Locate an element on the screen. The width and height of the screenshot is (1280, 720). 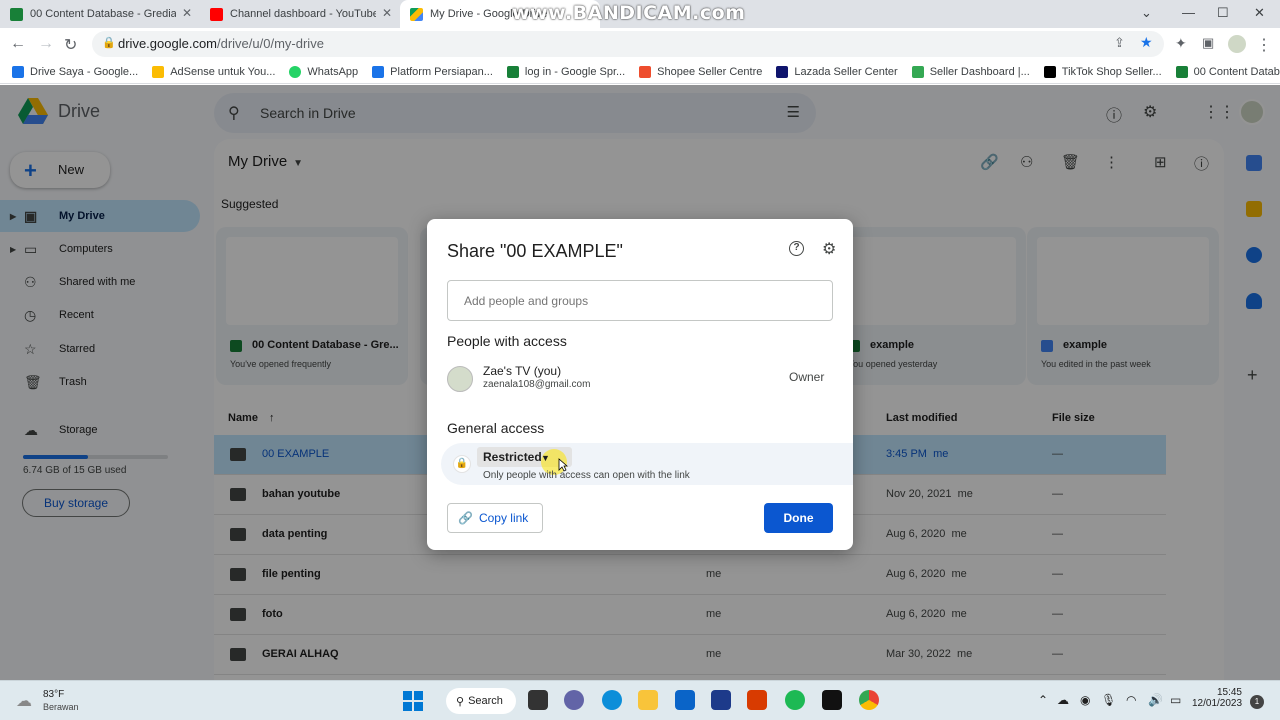
task-view-icon is located at coordinates (538, 700).